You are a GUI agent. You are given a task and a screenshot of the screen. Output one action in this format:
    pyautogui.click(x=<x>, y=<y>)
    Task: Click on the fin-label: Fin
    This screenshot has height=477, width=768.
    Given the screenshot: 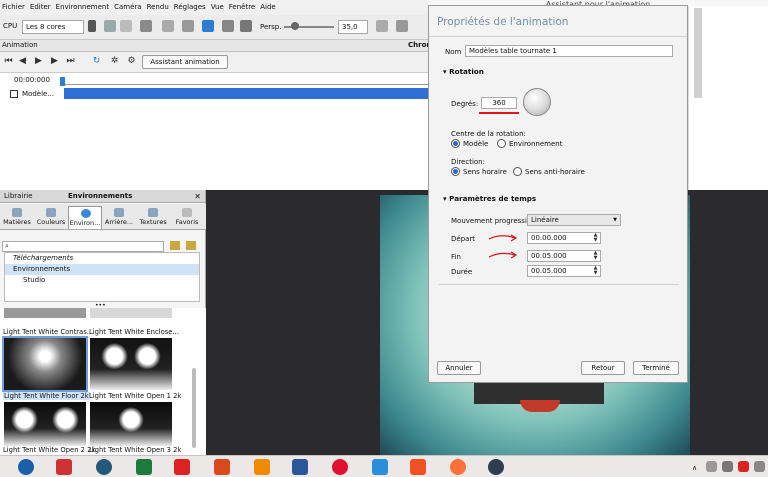 What is the action you would take?
    pyautogui.click(x=456, y=257)
    